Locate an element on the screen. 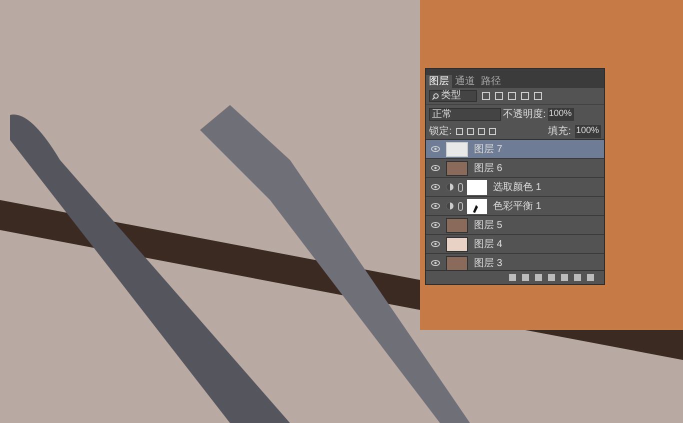 This screenshot has height=423, width=683. layer-name: 图层 7 is located at coordinates (488, 149).